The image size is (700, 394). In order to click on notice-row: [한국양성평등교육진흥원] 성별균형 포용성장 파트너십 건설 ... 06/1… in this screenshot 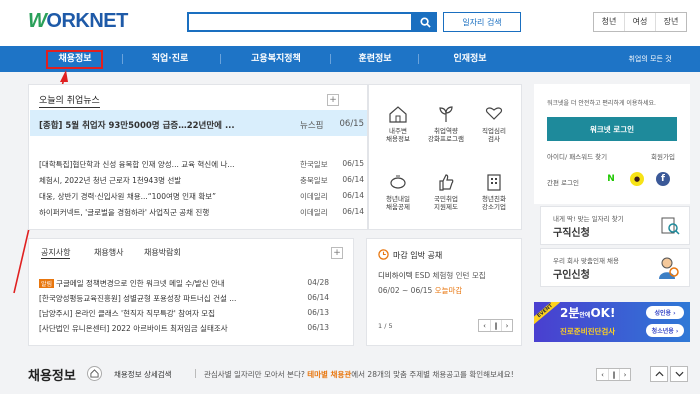, I will do `click(184, 298)`.